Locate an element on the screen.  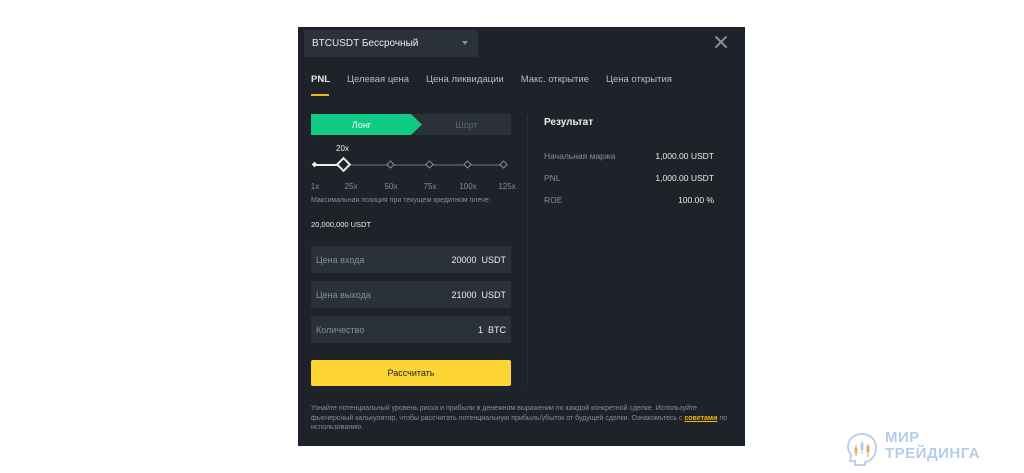
max-position-value: 20,000,000 USDT is located at coordinates (341, 224).